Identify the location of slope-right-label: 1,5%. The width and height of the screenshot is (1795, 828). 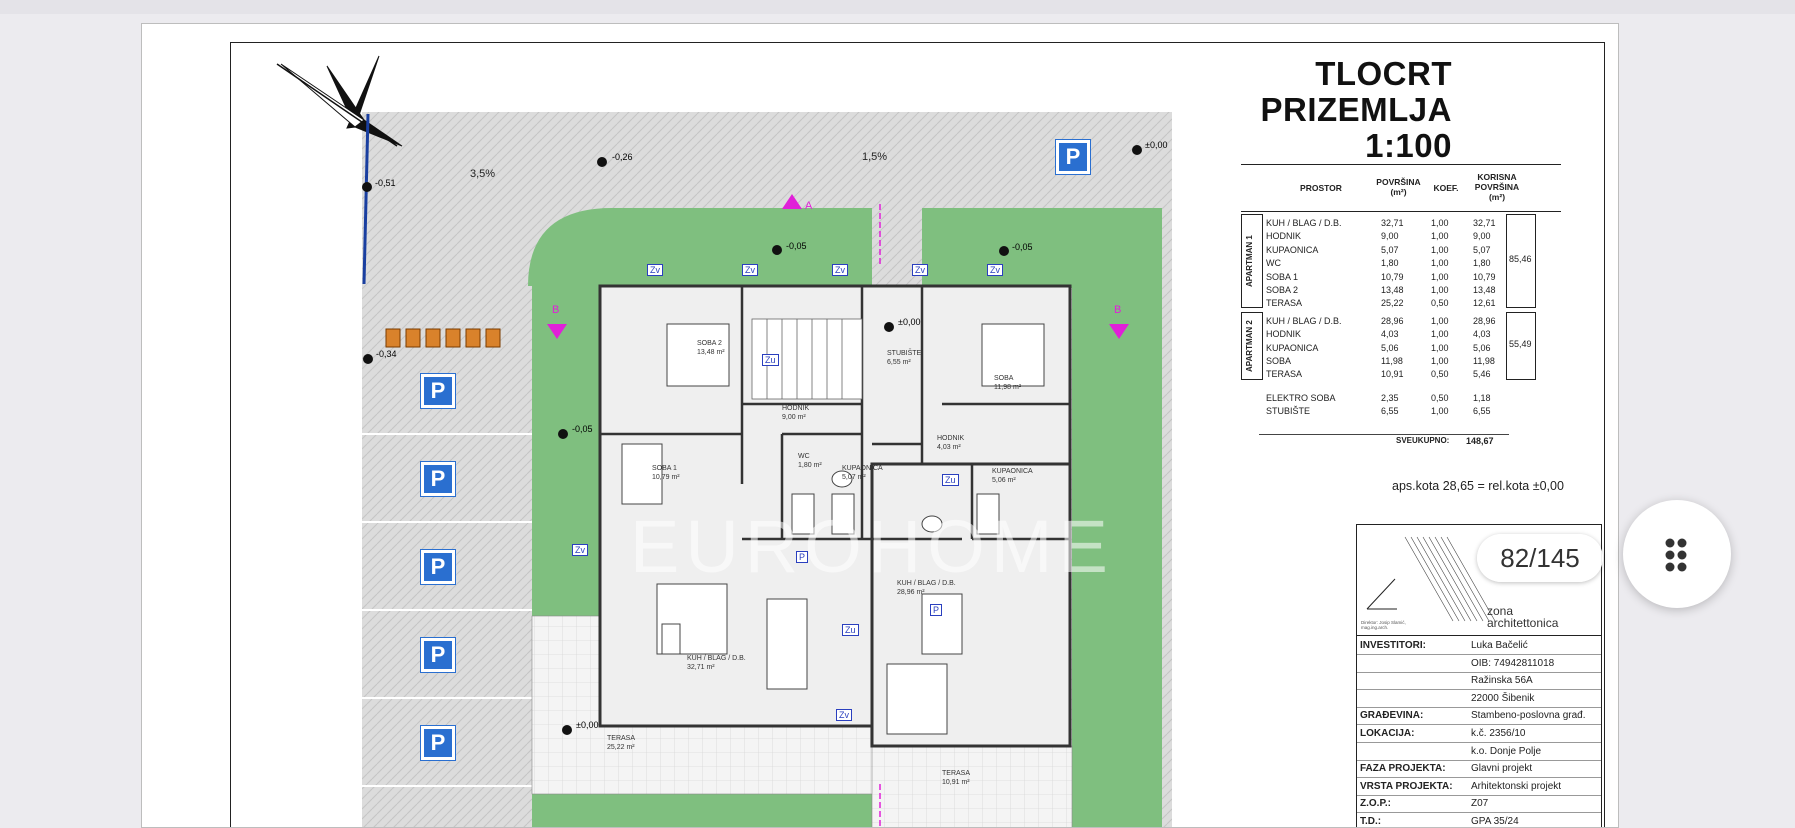
(875, 157).